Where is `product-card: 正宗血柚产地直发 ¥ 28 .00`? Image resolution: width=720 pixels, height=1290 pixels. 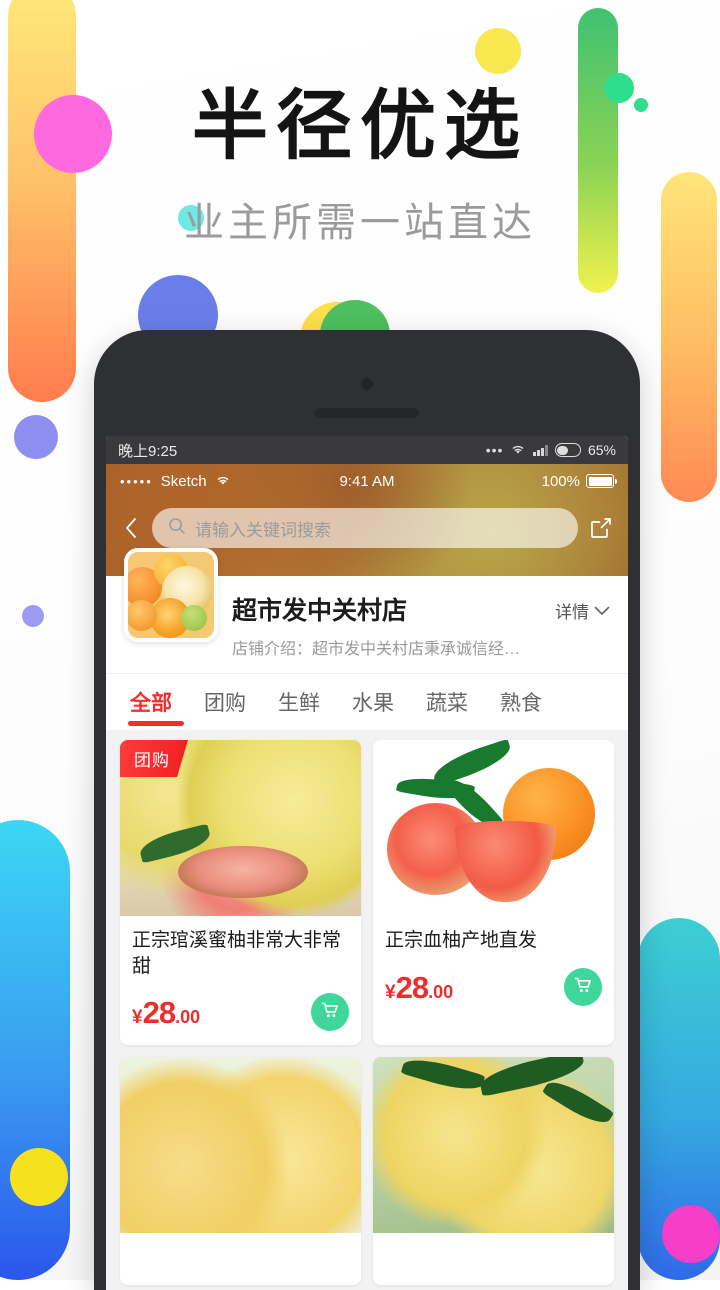
product-card: 正宗血柚产地直发 ¥ 28 .00 is located at coordinates (493, 893).